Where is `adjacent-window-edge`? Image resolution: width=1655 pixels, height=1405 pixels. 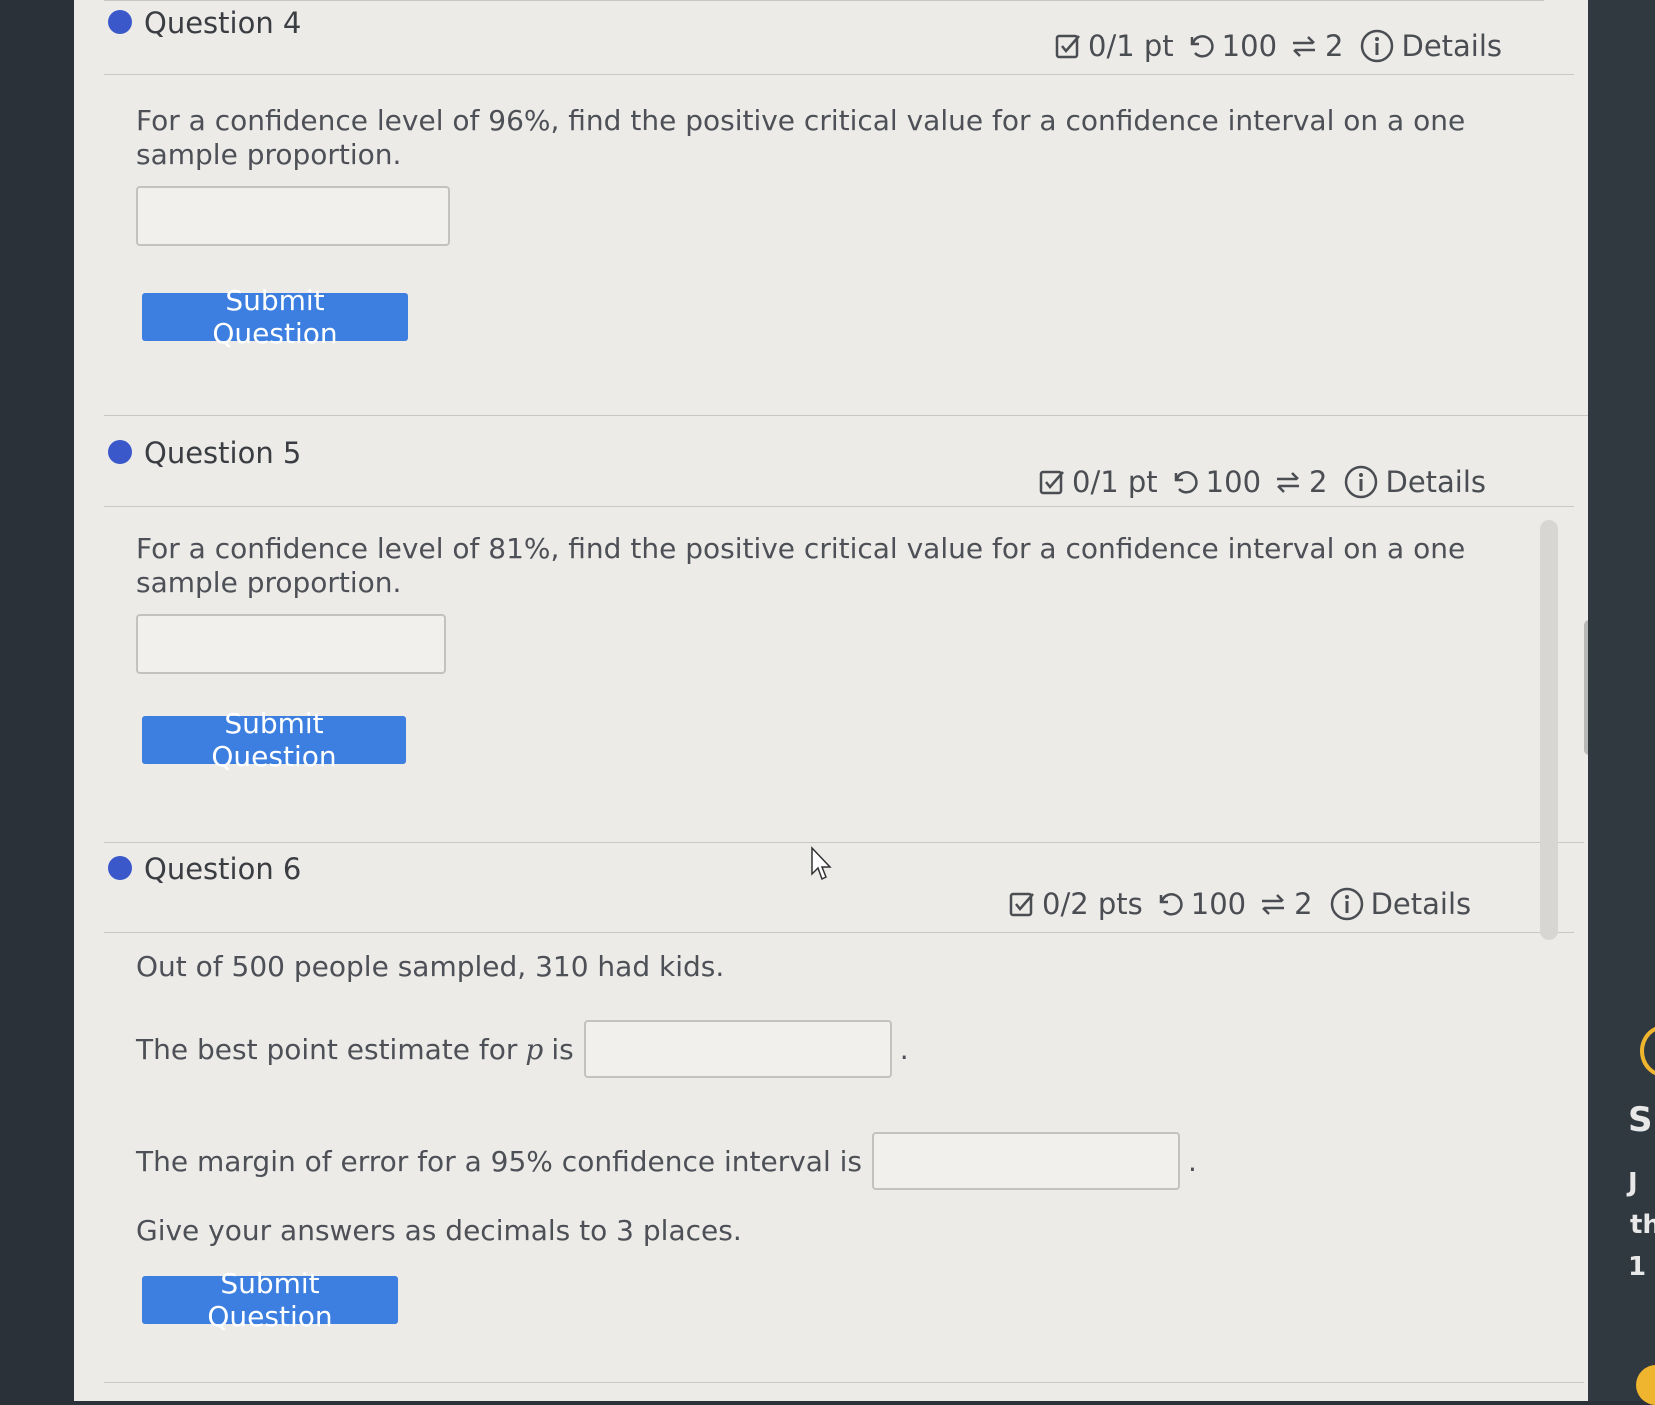 adjacent-window-edge is located at coordinates (1621, 700).